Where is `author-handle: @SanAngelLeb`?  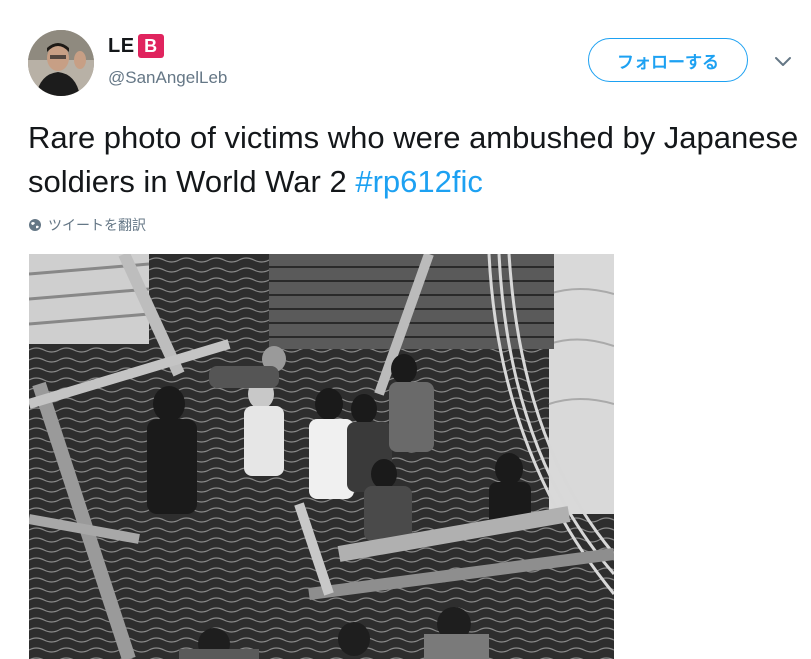
author-handle: @SanAngelLeb is located at coordinates (167, 78).